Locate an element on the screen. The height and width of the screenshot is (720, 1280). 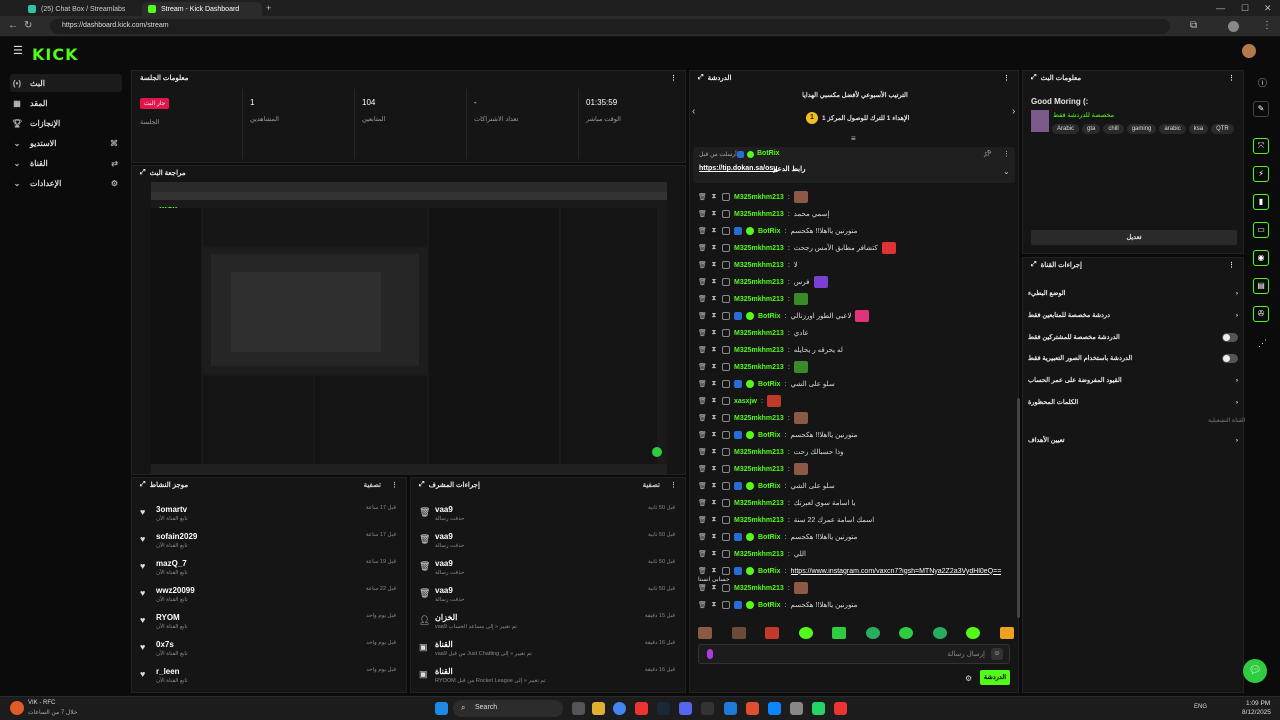
sidebar-item-stream: (•) البث is located at coordinates (66, 83).